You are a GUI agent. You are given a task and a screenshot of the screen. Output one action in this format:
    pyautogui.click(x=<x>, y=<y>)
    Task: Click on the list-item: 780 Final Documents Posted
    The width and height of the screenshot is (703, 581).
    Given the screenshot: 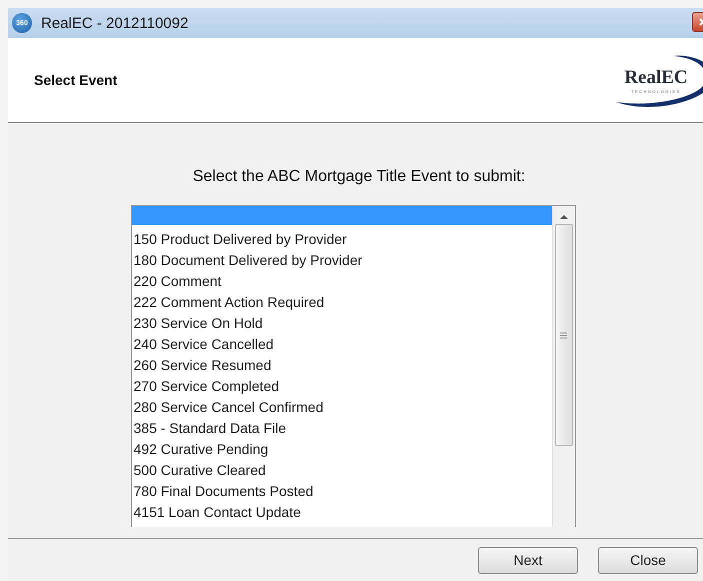 What is the action you would take?
    pyautogui.click(x=342, y=491)
    